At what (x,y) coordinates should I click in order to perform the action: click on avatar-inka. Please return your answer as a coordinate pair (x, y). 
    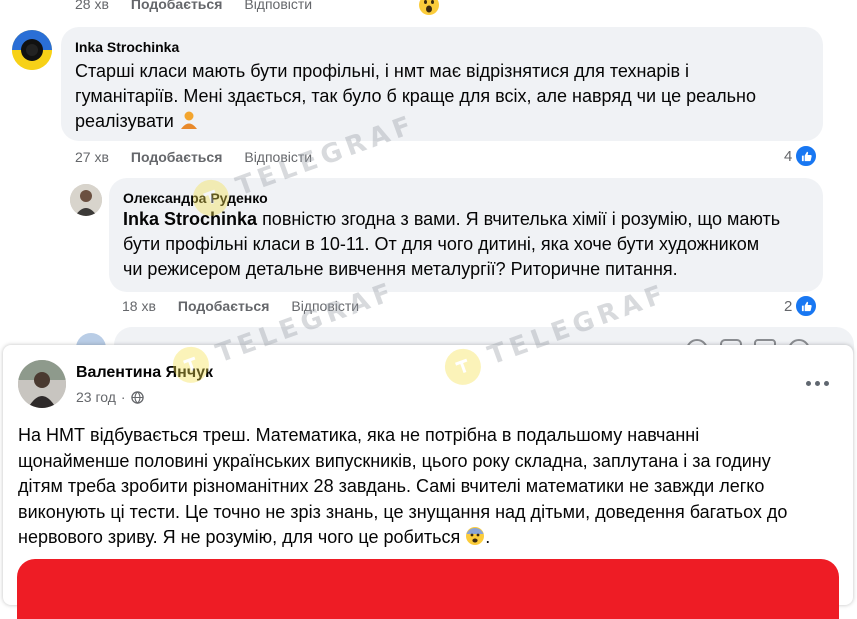
    Looking at the image, I should click on (32, 50).